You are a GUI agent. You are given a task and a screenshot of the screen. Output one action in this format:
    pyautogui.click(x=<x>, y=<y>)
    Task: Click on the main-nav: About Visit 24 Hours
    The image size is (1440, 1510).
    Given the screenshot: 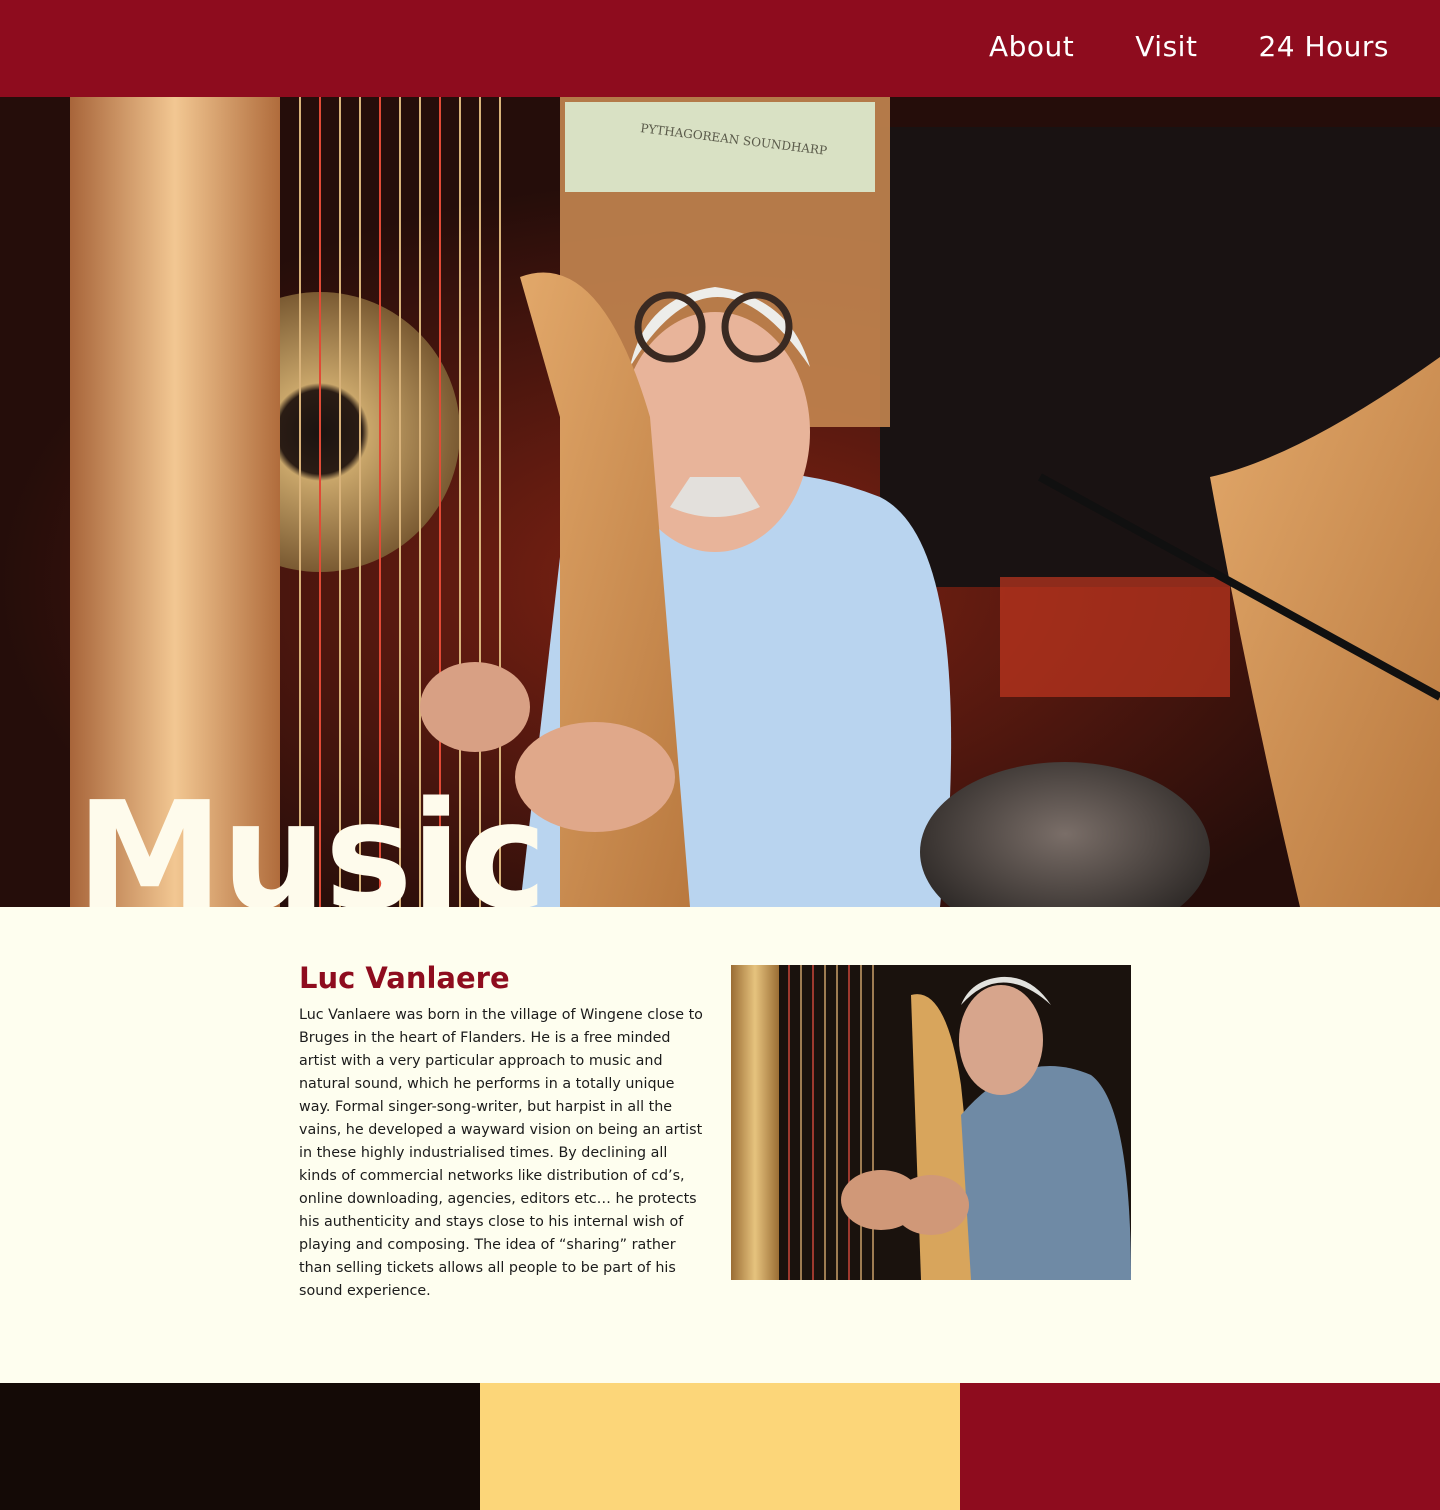 What is the action you would take?
    pyautogui.click(x=1189, y=46)
    